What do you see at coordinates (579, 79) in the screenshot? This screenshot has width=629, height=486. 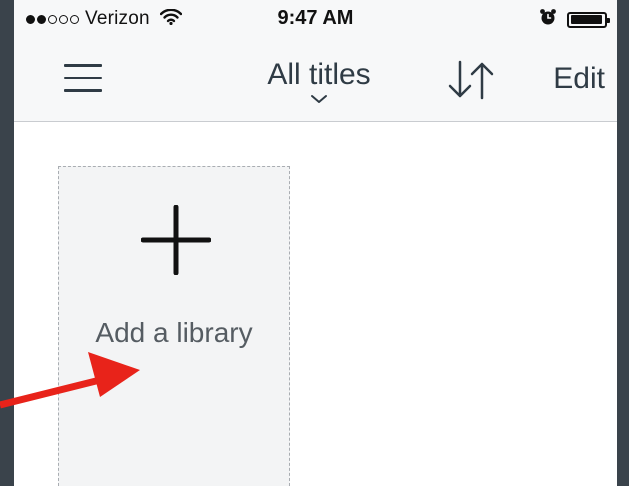 I see `edit-button: Edit` at bounding box center [579, 79].